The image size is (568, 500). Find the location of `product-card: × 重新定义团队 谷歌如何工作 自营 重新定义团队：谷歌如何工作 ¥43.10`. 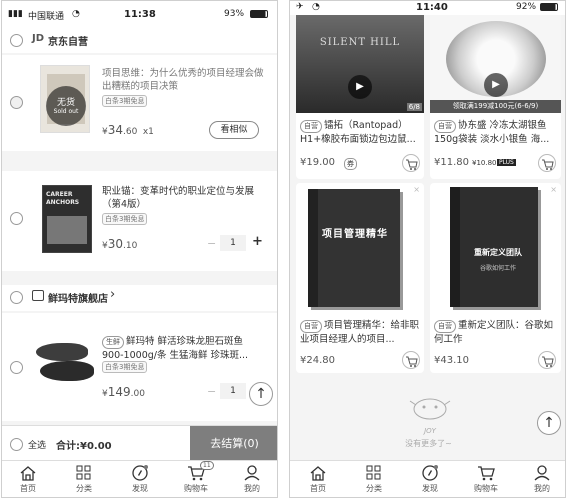

product-card: × 重新定义团队 谷歌如何工作 自营 重新定义团队：谷歌如何工作 ¥43.10 is located at coordinates (495, 278).